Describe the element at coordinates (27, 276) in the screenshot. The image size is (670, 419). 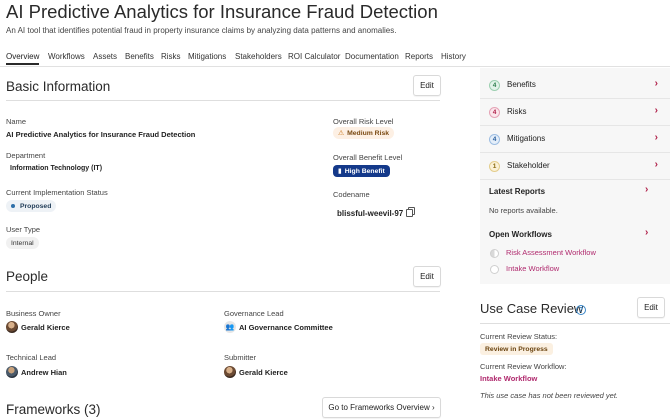
I see `people-title: People` at that location.